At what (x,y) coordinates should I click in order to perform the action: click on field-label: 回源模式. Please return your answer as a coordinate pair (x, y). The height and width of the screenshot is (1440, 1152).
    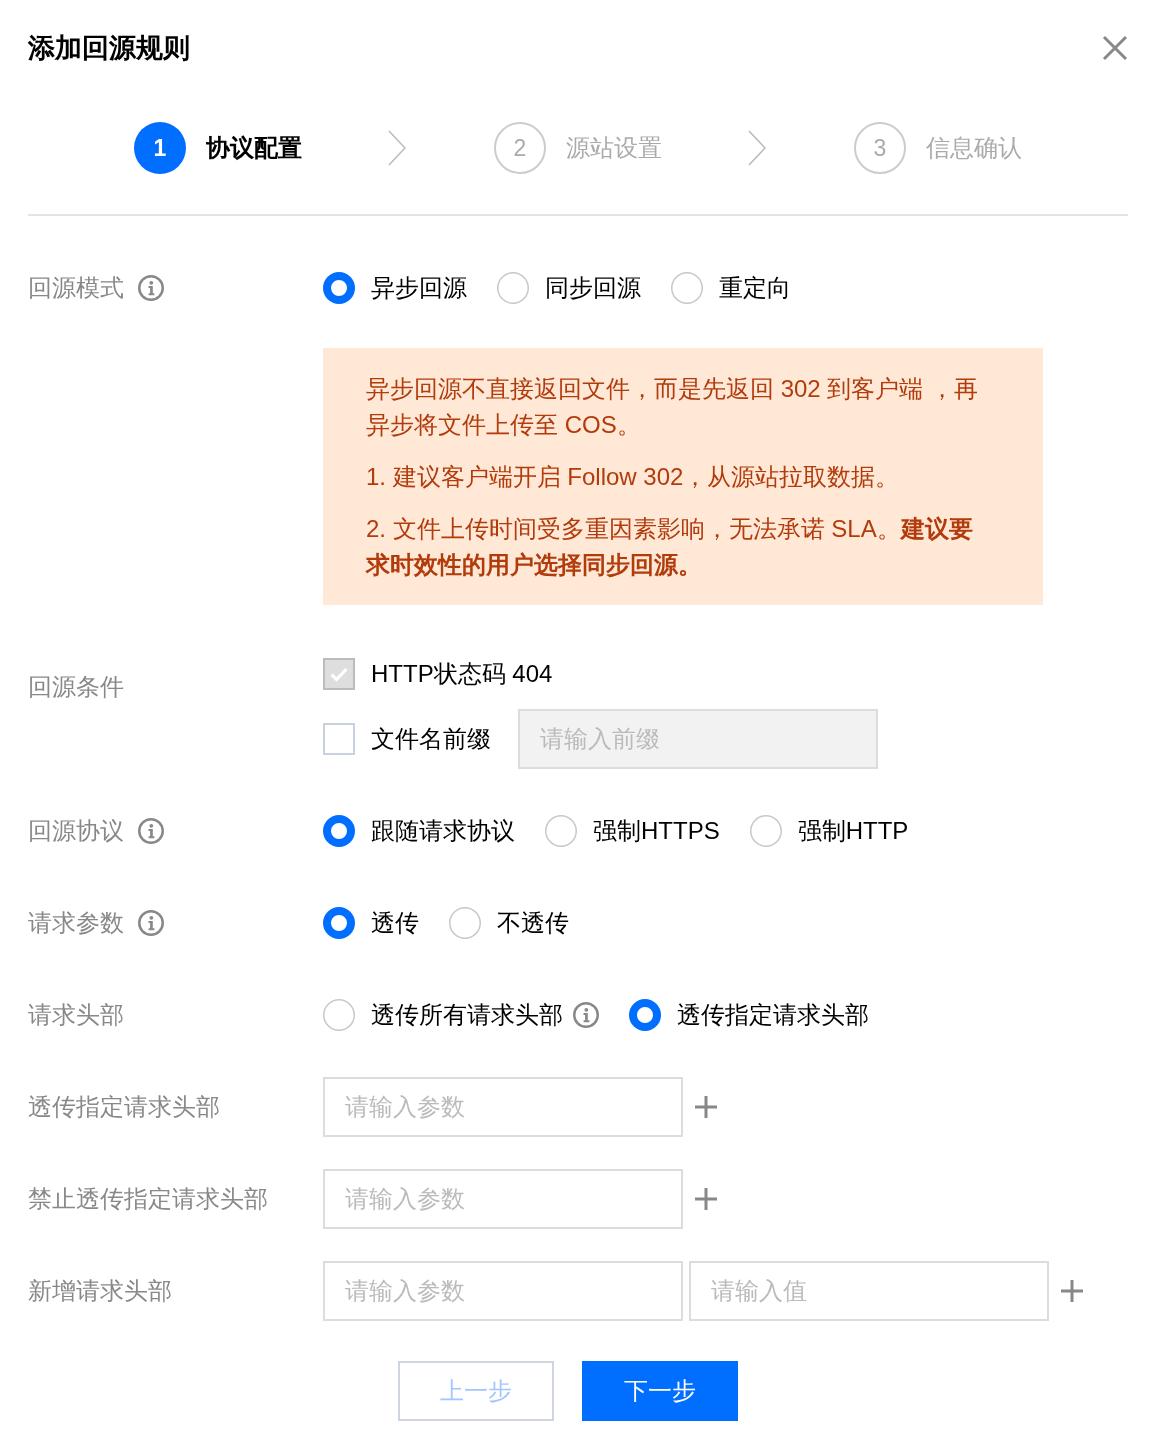
    Looking at the image, I should click on (76, 288).